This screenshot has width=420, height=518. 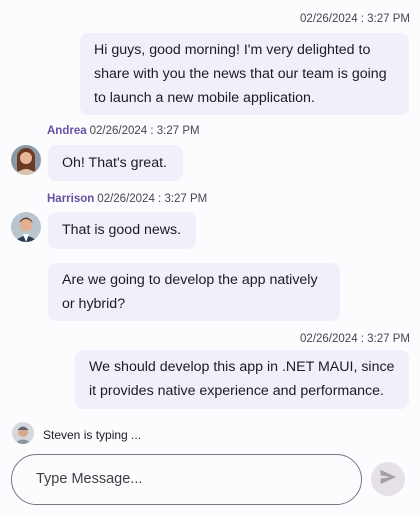 I want to click on message-header: Andrea 02/26/2024 : 3:27 PM, so click(x=123, y=131).